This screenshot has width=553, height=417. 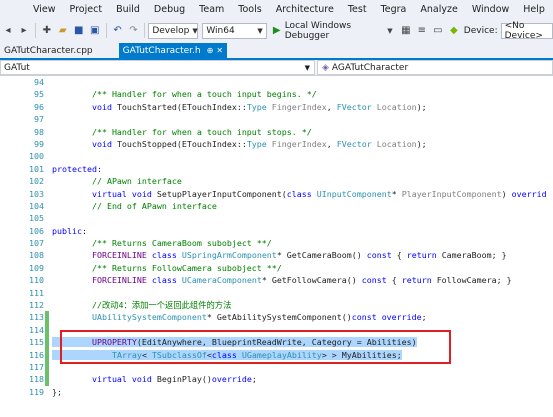 What do you see at coordinates (276, 51) in the screenshot?
I see `document-tabs: GATutCharacter.cpp GATutCharacter.h ⊕ ✕` at bounding box center [276, 51].